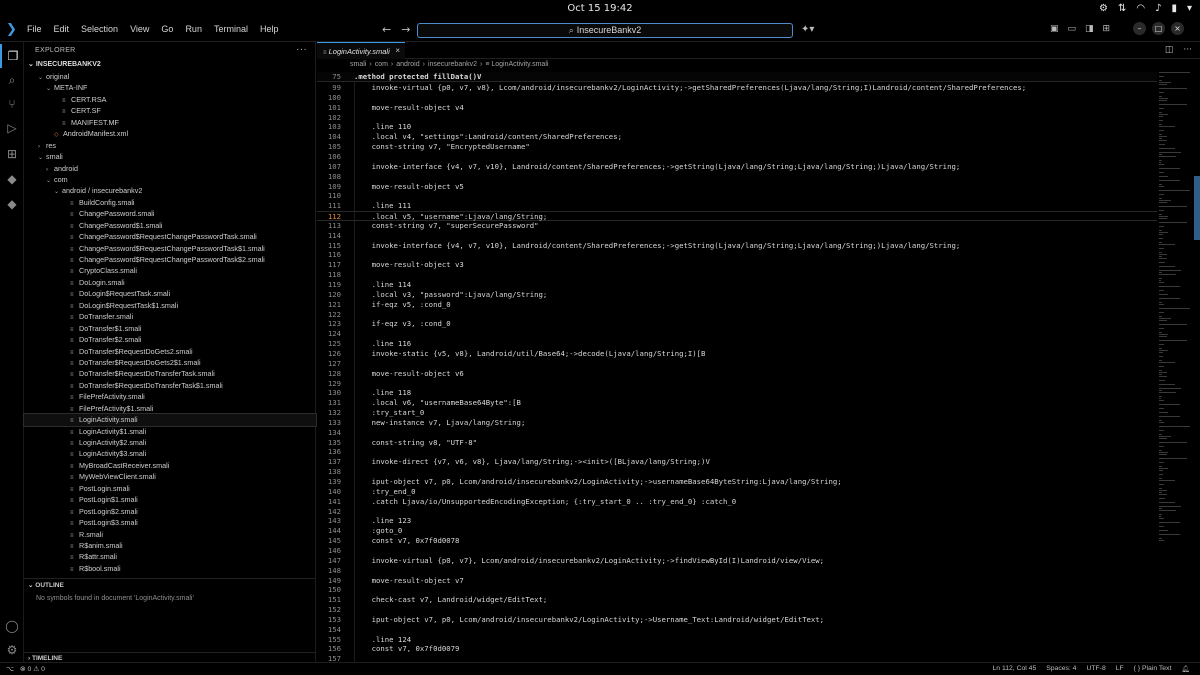  I want to click on code-line: 117 move-result-object v3, so click(737, 265).